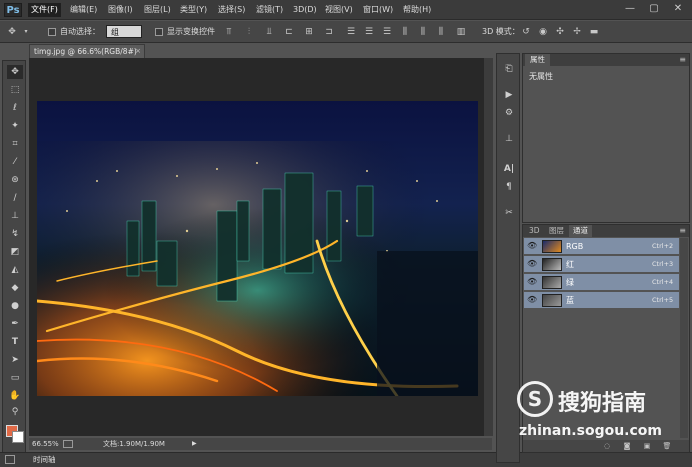  Describe the element at coordinates (678, 9) in the screenshot. I see `close-button: ✕` at that location.